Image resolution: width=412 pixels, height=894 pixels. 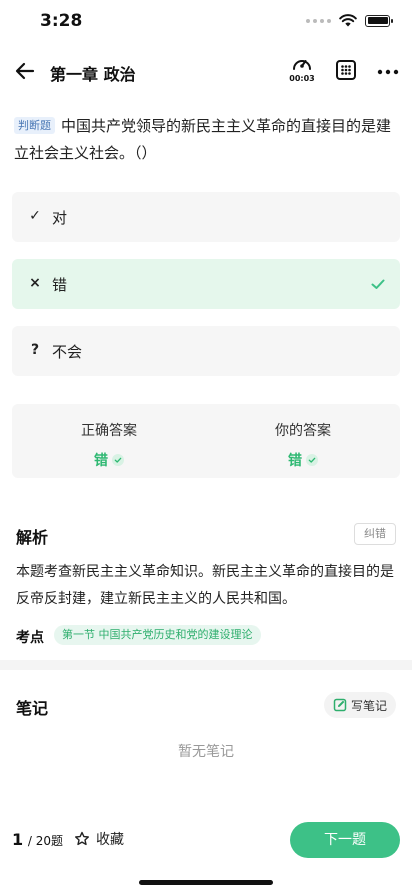 What do you see at coordinates (345, 840) in the screenshot?
I see `next-question-button: 下一题` at bounding box center [345, 840].